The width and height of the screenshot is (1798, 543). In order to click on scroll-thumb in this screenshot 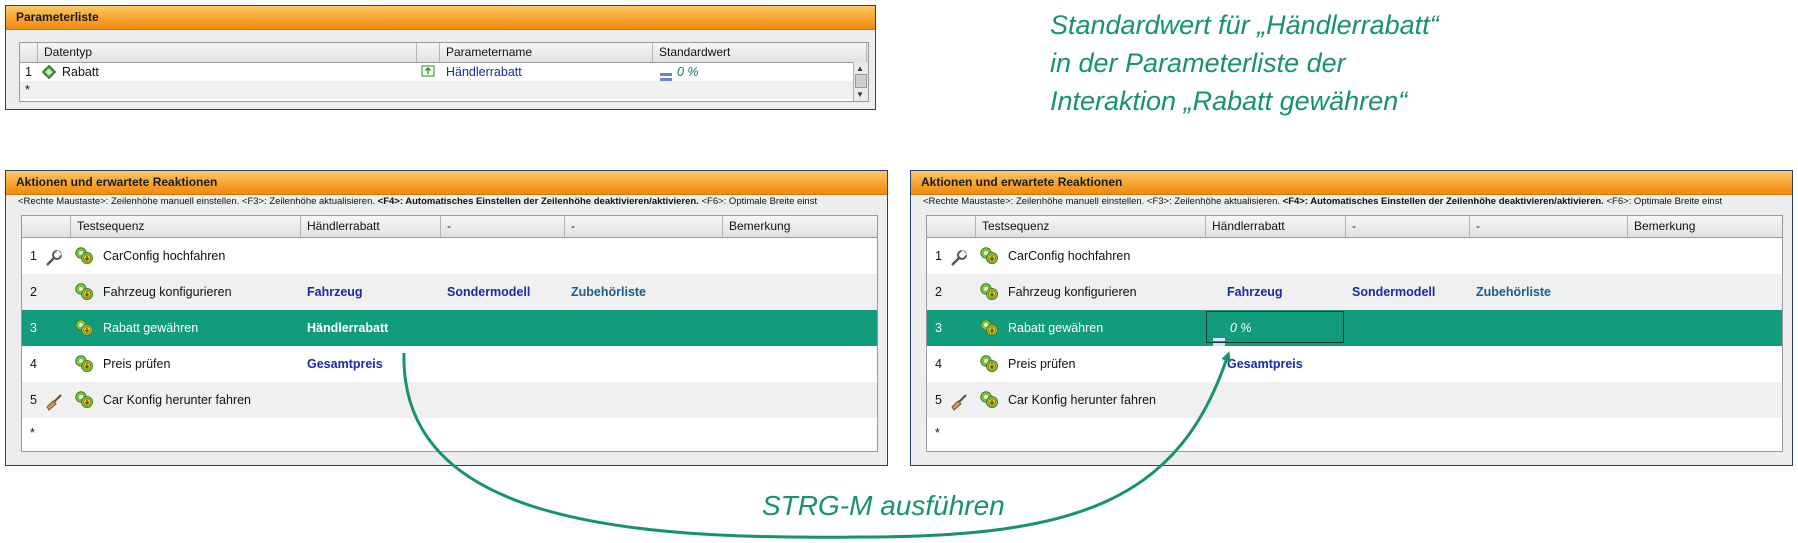, I will do `click(861, 81)`.